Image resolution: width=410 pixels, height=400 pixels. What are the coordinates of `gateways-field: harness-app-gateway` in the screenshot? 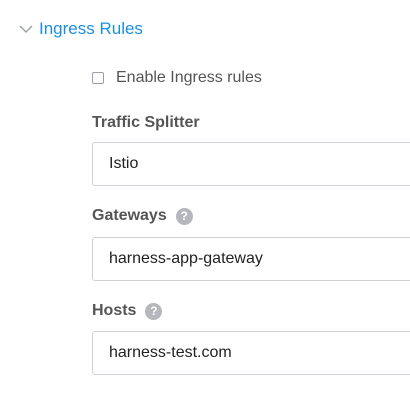 It's located at (251, 259).